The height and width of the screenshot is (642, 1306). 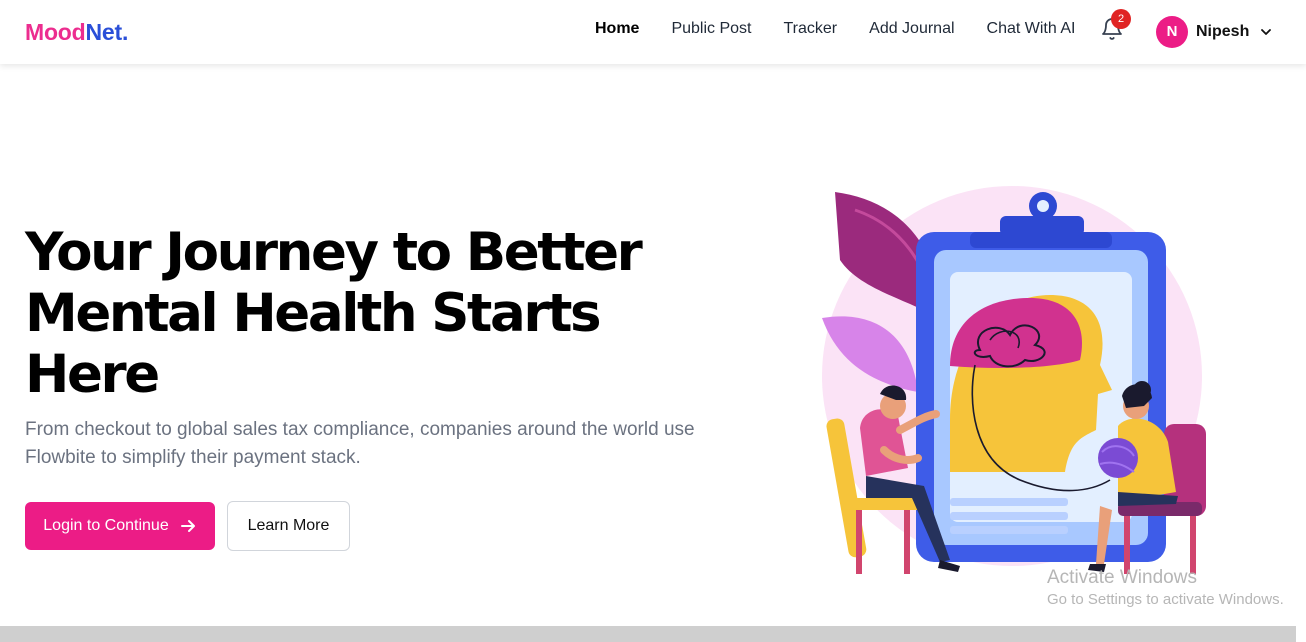 What do you see at coordinates (1121, 19) in the screenshot?
I see `notification-badge: 2` at bounding box center [1121, 19].